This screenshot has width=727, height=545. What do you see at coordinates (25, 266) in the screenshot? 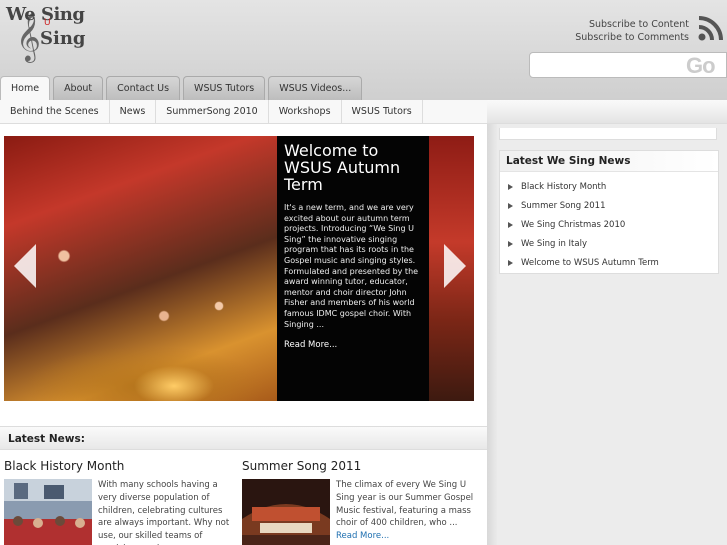
I see `slider-prev-arrow-icon` at bounding box center [25, 266].